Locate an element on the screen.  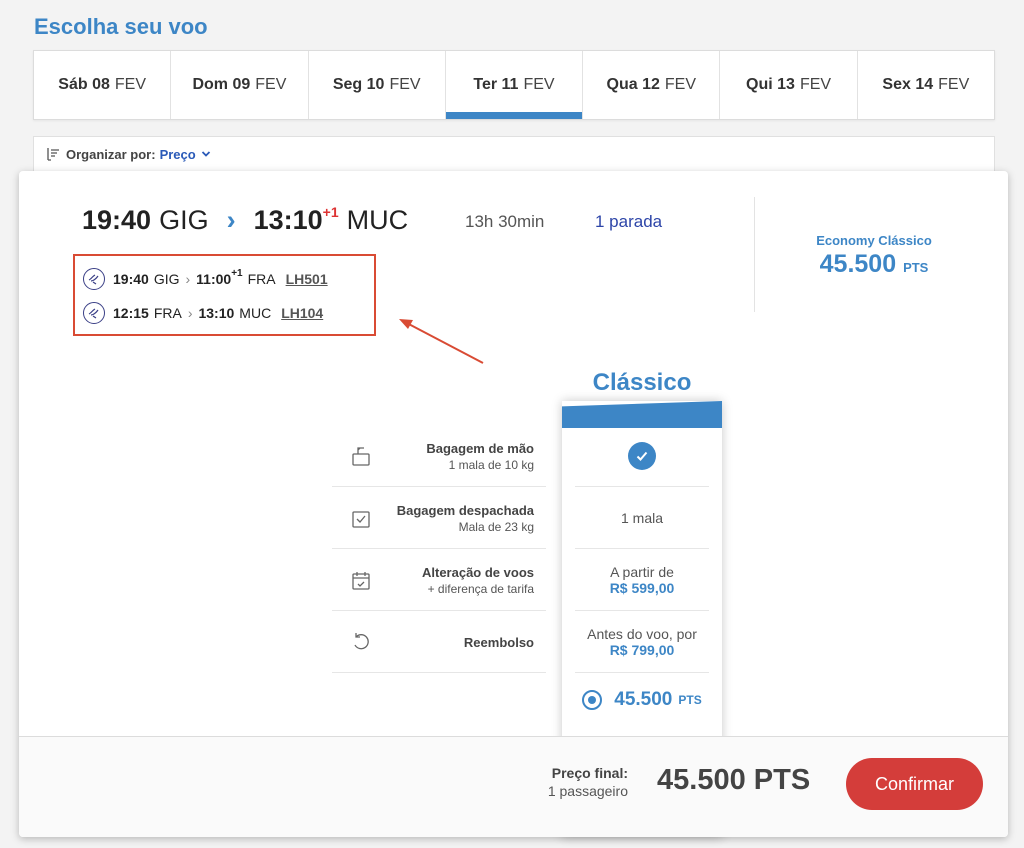
tab-date-qui-13: Qui 13 FEV is located at coordinates (789, 85).